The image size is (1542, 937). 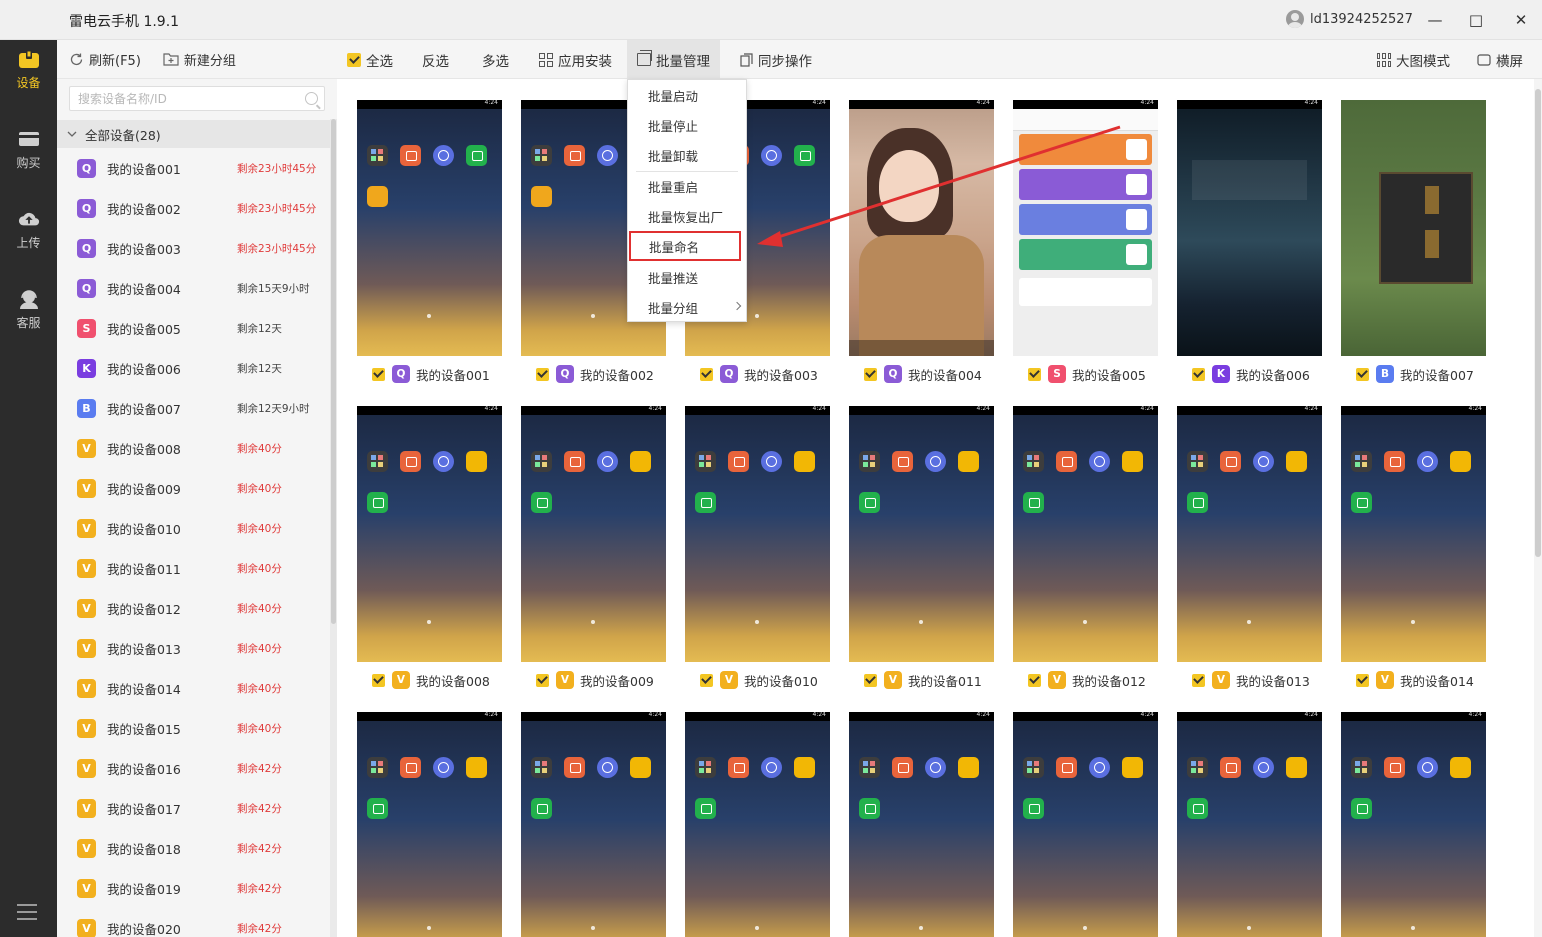 What do you see at coordinates (1476, 20) in the screenshot?
I see `maximize-button: □` at bounding box center [1476, 20].